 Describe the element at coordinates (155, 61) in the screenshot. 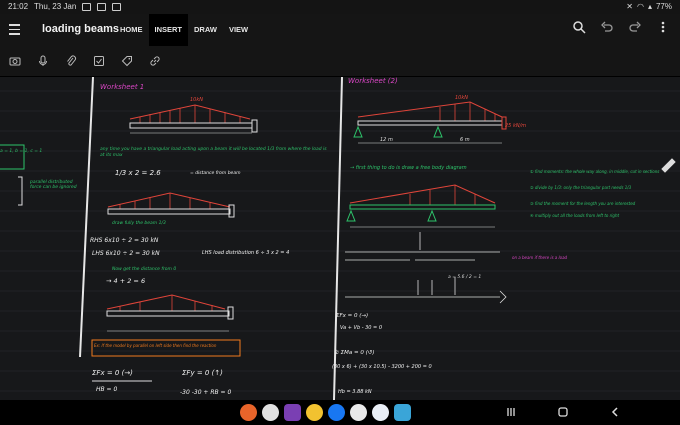

I see `link-icon` at that location.